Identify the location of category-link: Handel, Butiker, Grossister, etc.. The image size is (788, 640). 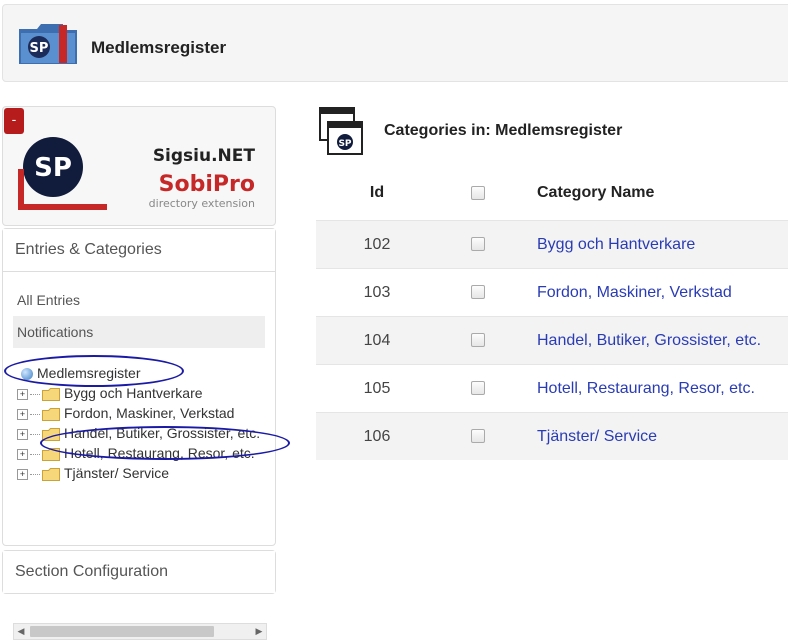
(649, 340).